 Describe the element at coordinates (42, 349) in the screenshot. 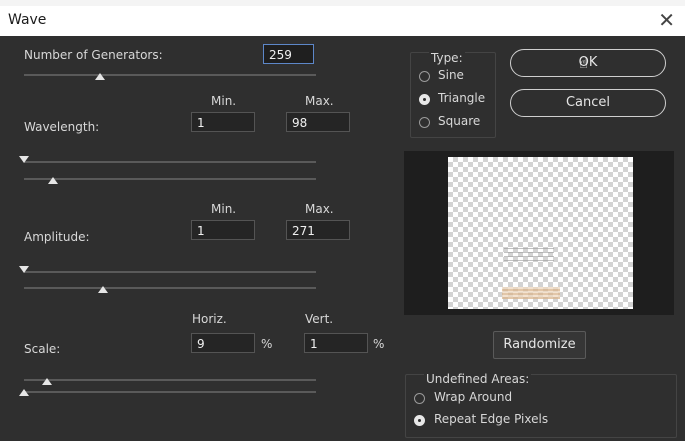

I see `scale-label: Scale:` at that location.